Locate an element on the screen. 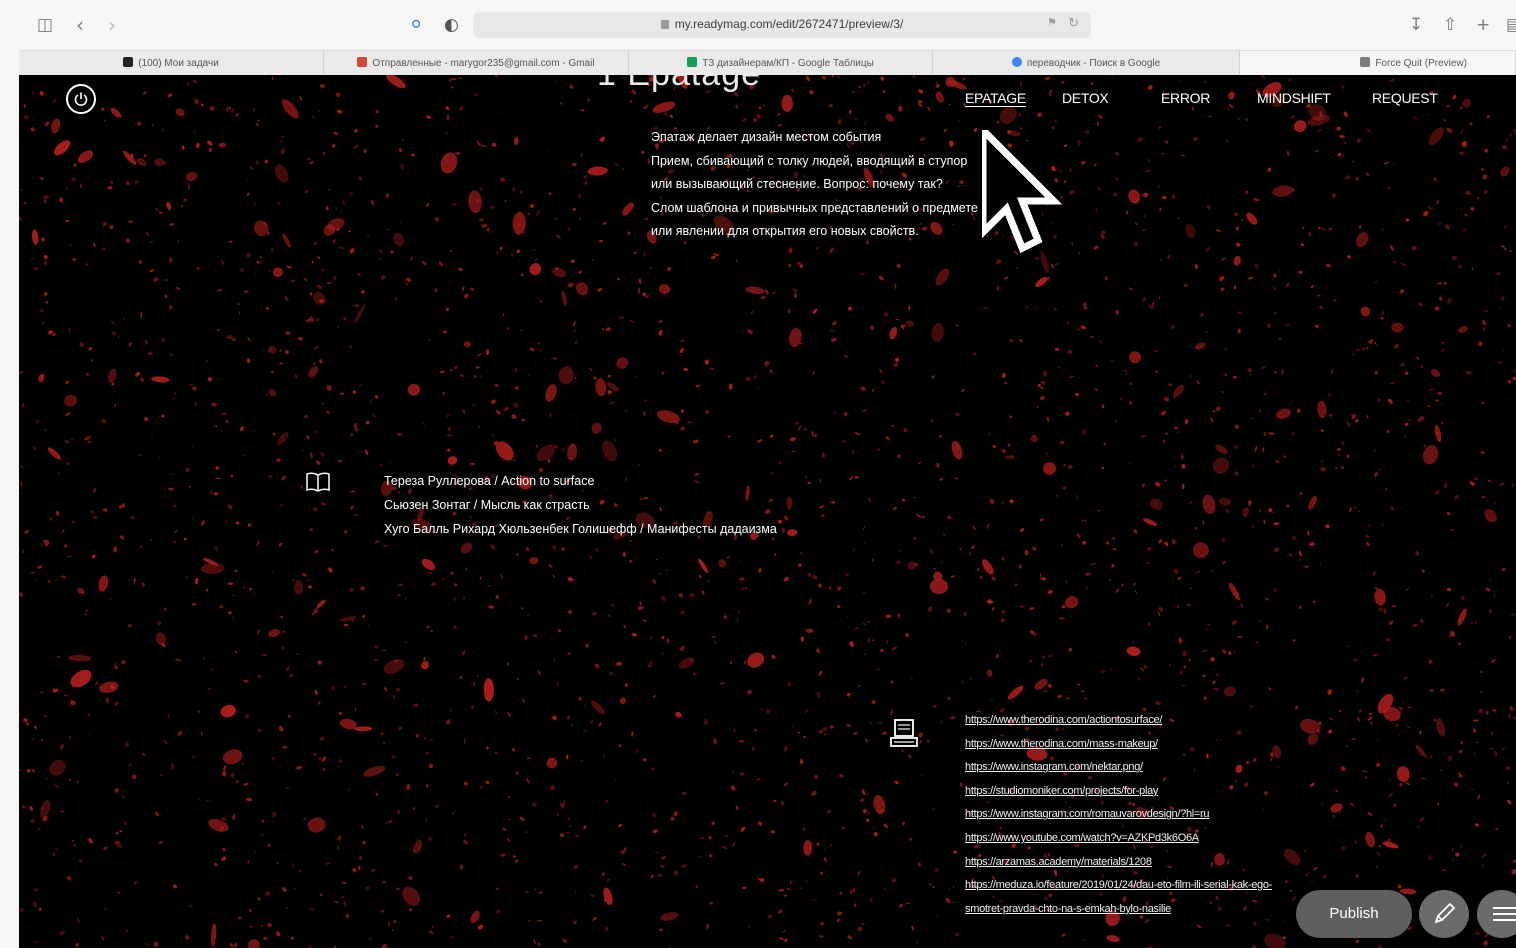 Image resolution: width=1516 pixels, height=948 pixels. sheets-icon is located at coordinates (692, 62).